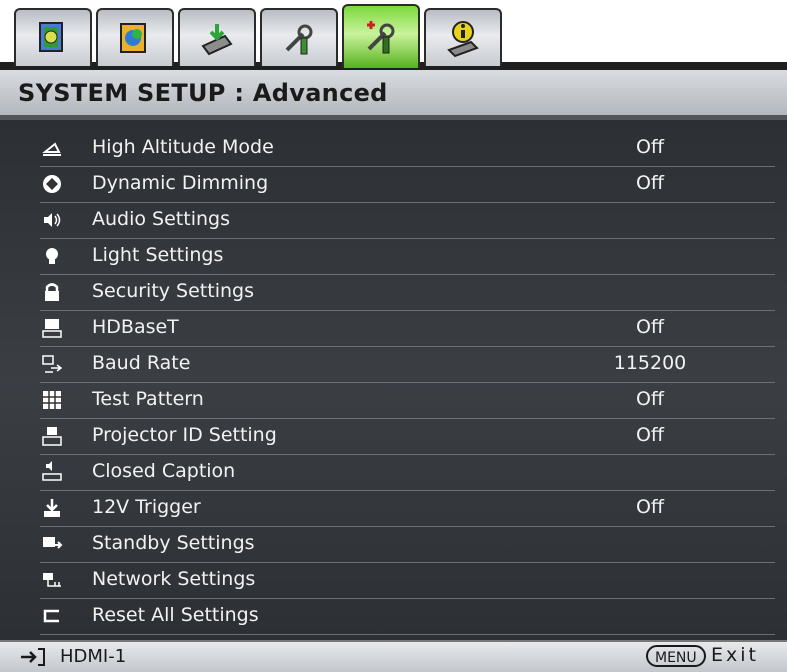 The width and height of the screenshot is (787, 672). I want to click on audio-icon, so click(52, 220).